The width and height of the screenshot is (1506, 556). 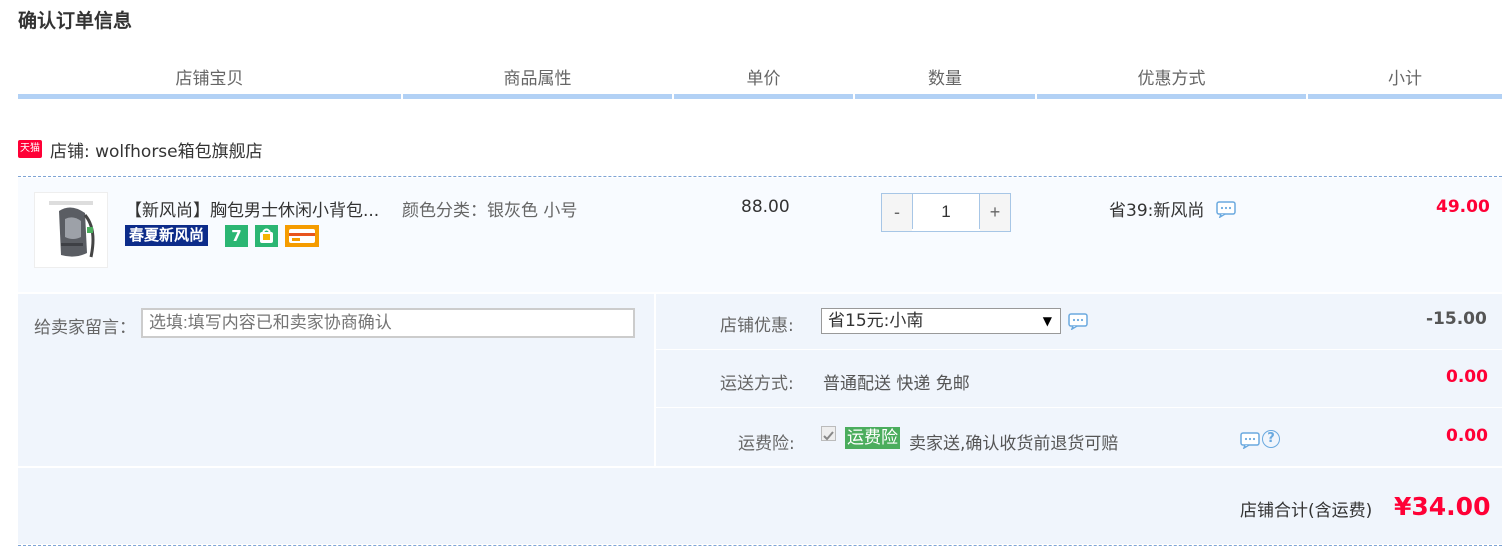 I want to click on quantity-input, so click(x=946, y=211).